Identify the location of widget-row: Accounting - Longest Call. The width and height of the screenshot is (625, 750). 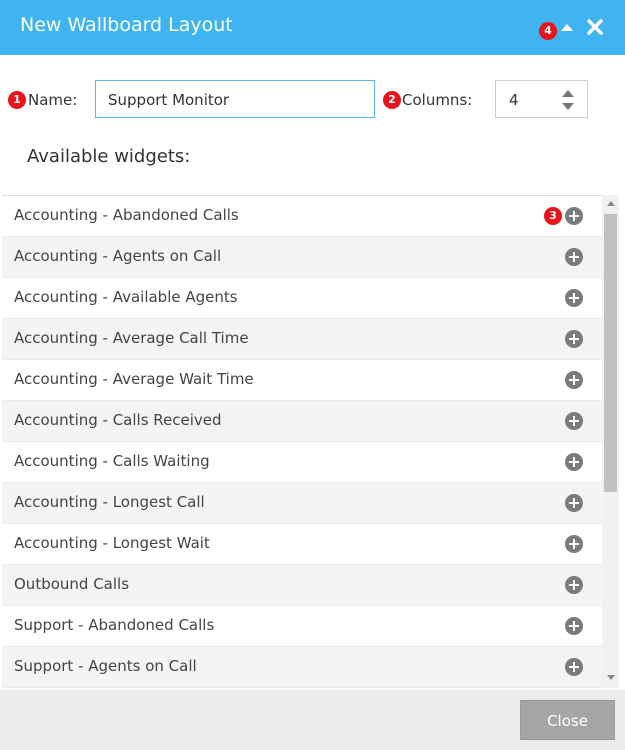
(302, 503).